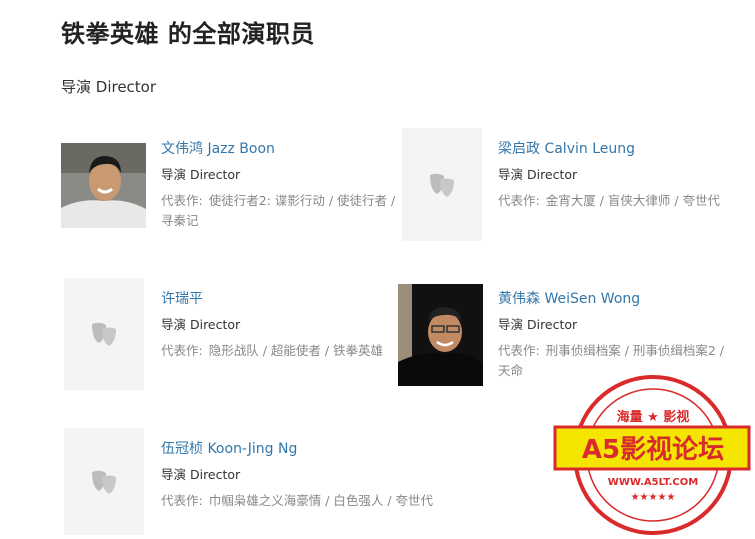  What do you see at coordinates (653, 450) in the screenshot?
I see `stamp-main-text: A5影视论坛` at bounding box center [653, 450].